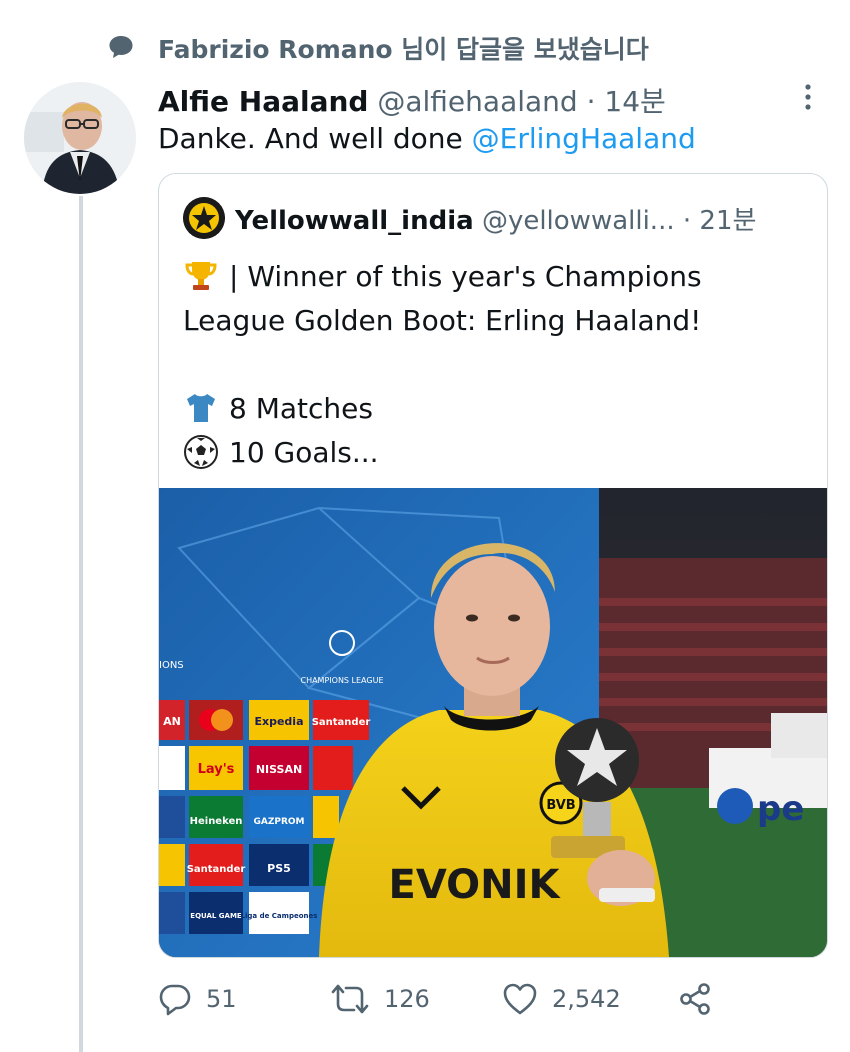 The height and width of the screenshot is (1052, 850). Describe the element at coordinates (341, 680) in the screenshot. I see `ucl-board-text: CHAMPIONS LEAGUE` at that location.